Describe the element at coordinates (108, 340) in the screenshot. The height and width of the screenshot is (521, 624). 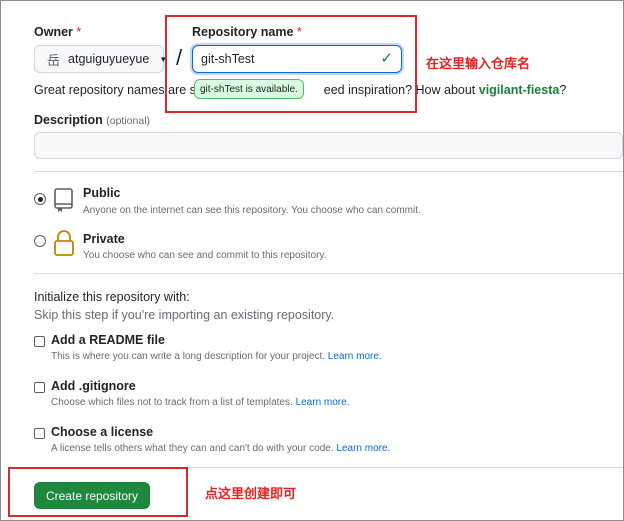
I see `readme-title: Add a README file` at that location.